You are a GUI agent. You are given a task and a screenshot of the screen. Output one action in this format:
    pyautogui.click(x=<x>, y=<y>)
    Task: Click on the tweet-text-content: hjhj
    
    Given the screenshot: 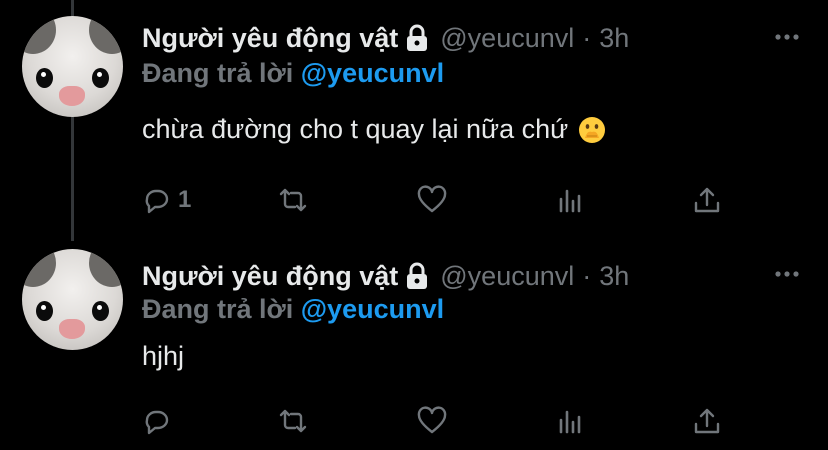 What is the action you would take?
    pyautogui.click(x=163, y=356)
    